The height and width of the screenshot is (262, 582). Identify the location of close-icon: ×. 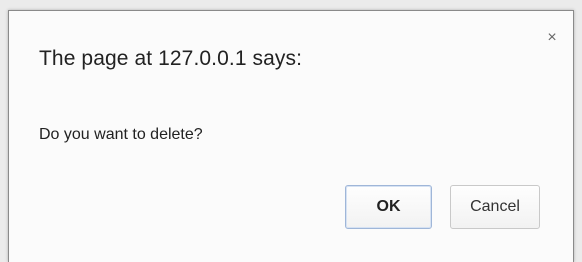
(552, 38).